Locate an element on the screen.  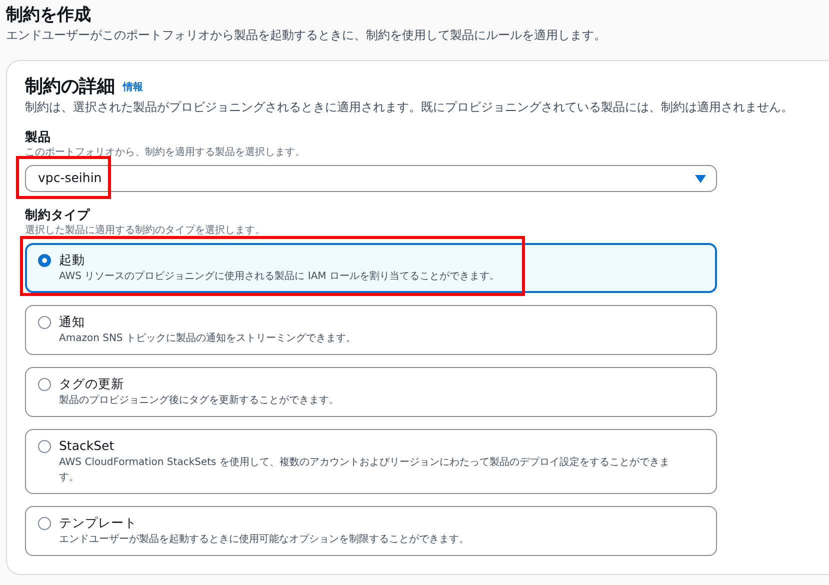
option-label: StackSet is located at coordinates (87, 446).